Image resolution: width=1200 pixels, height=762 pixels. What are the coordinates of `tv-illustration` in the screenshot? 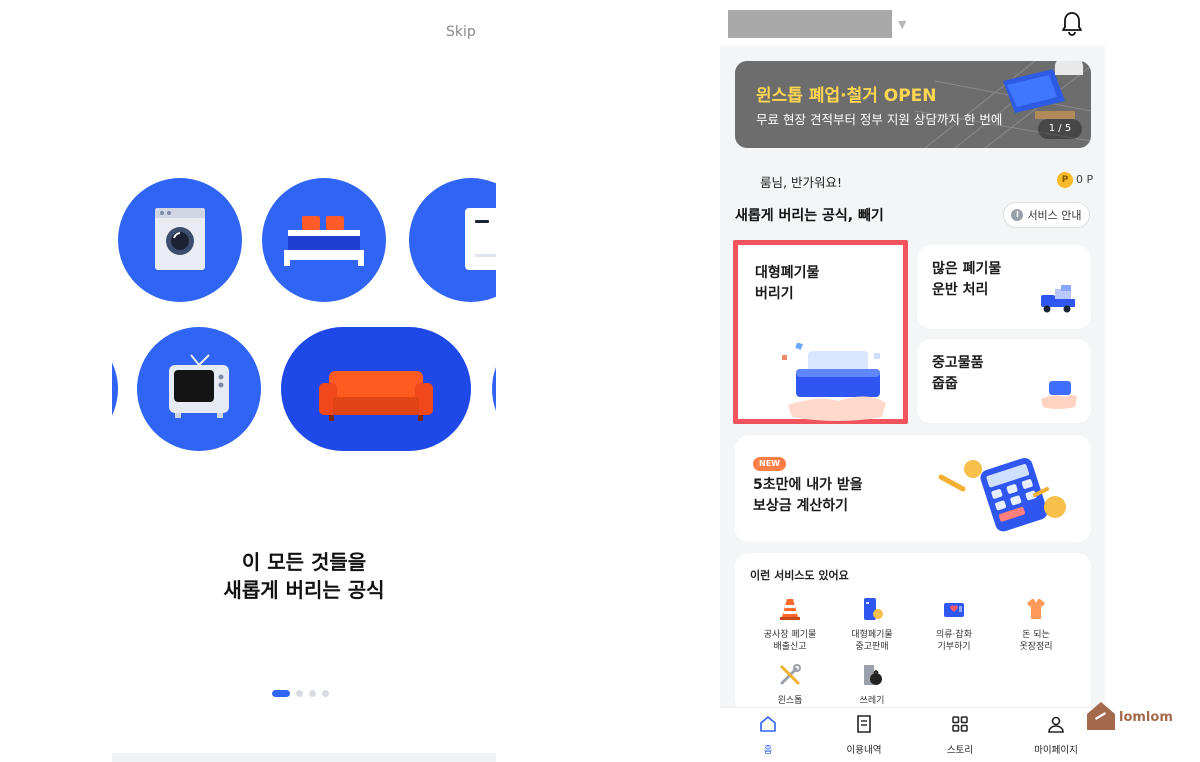 It's located at (199, 389).